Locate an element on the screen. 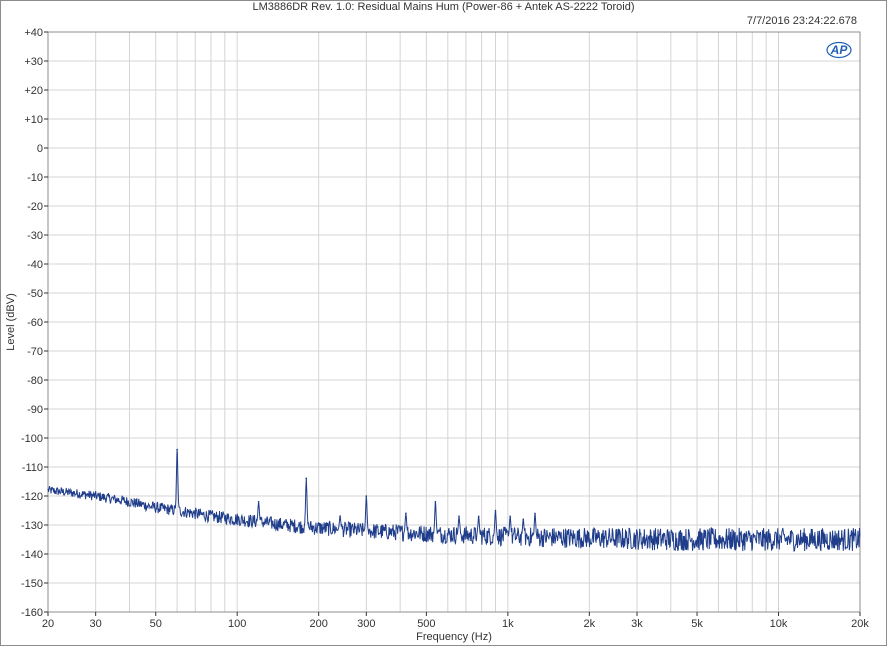 The height and width of the screenshot is (646, 887). y-axis-label: Level (dBV) is located at coordinates (11, 321).